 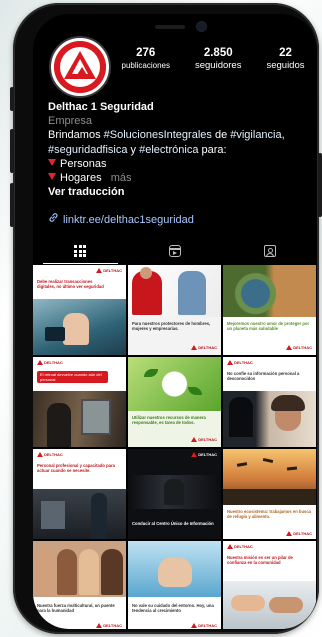 I want to click on volume-down-button, so click(x=12, y=205).